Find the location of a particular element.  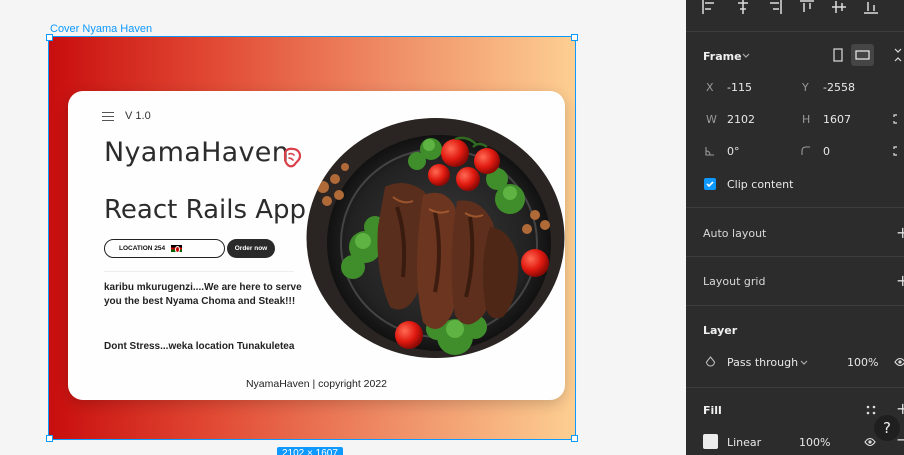

y-label: Y is located at coordinates (805, 87).